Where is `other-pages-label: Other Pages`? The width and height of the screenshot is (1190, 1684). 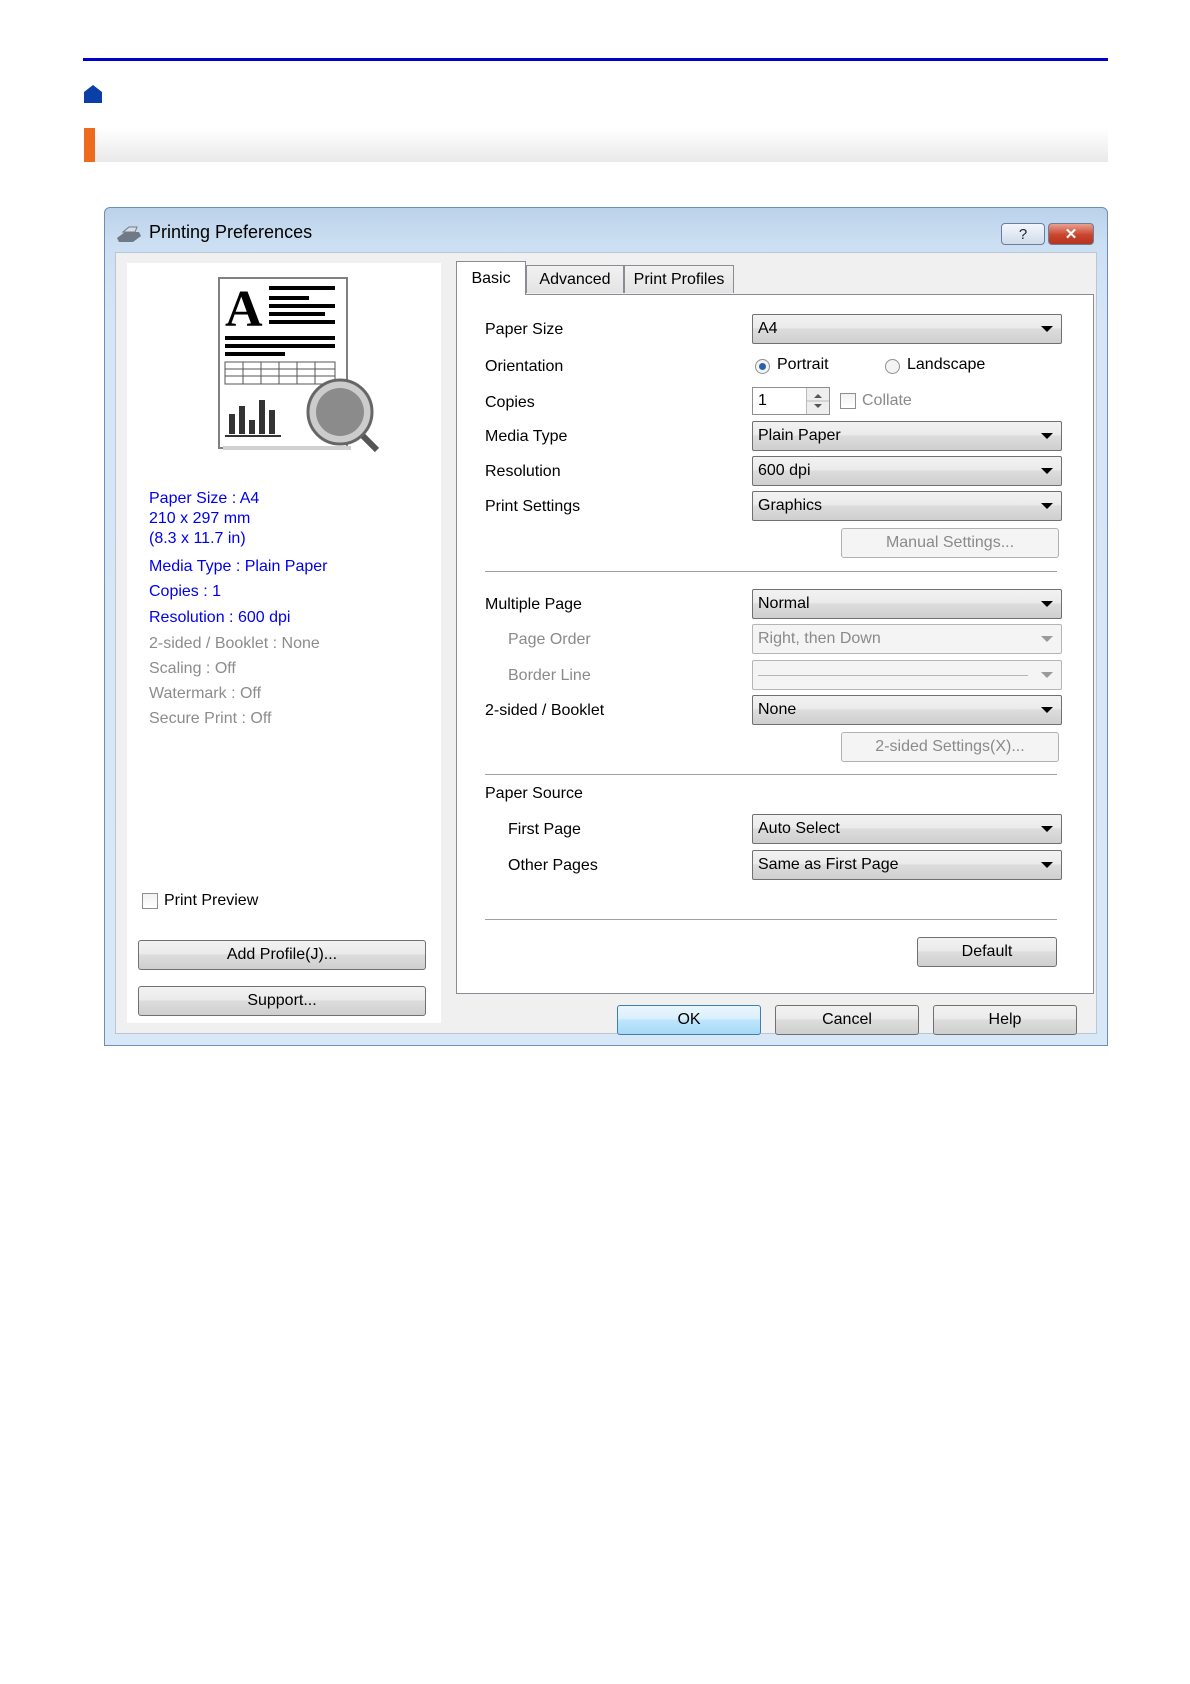
other-pages-label: Other Pages is located at coordinates (553, 865).